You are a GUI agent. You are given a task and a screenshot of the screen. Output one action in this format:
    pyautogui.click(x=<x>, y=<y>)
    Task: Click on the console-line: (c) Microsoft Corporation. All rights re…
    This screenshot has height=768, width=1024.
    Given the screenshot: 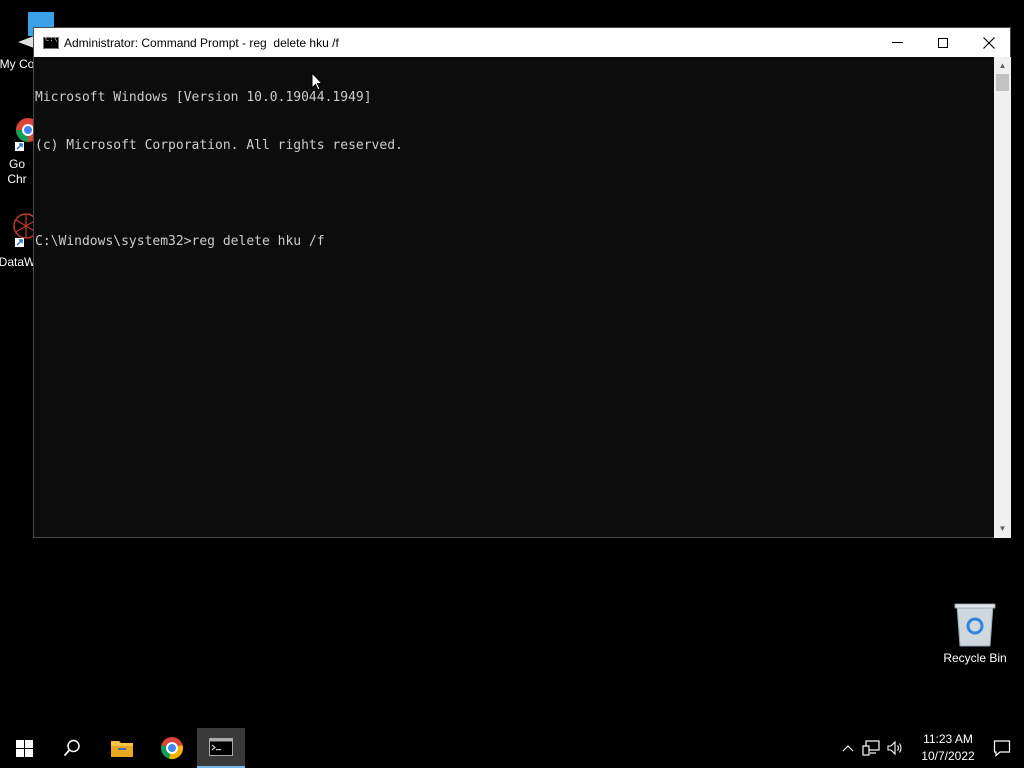 What is the action you would take?
    pyautogui.click(x=219, y=145)
    